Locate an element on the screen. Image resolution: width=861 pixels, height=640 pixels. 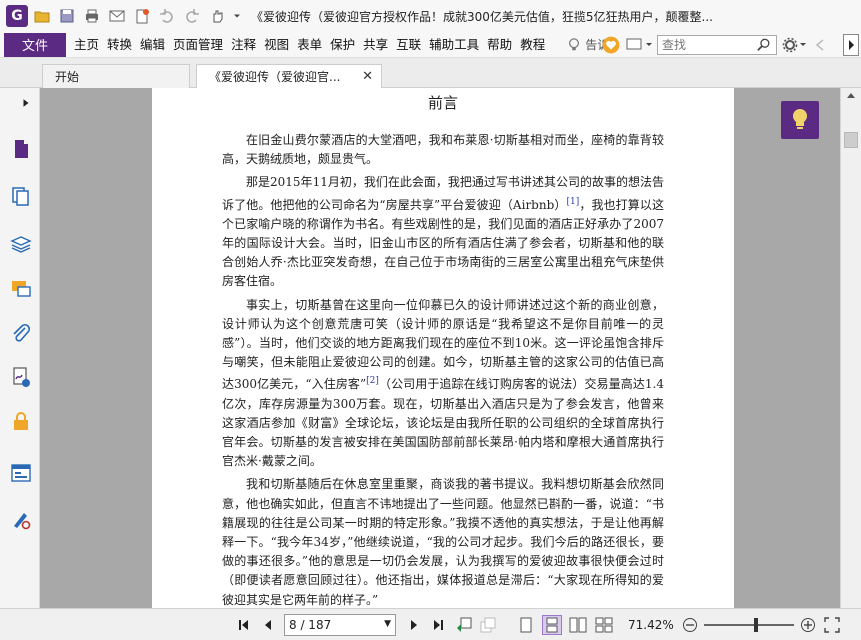
lock-icon is located at coordinates (21, 421).